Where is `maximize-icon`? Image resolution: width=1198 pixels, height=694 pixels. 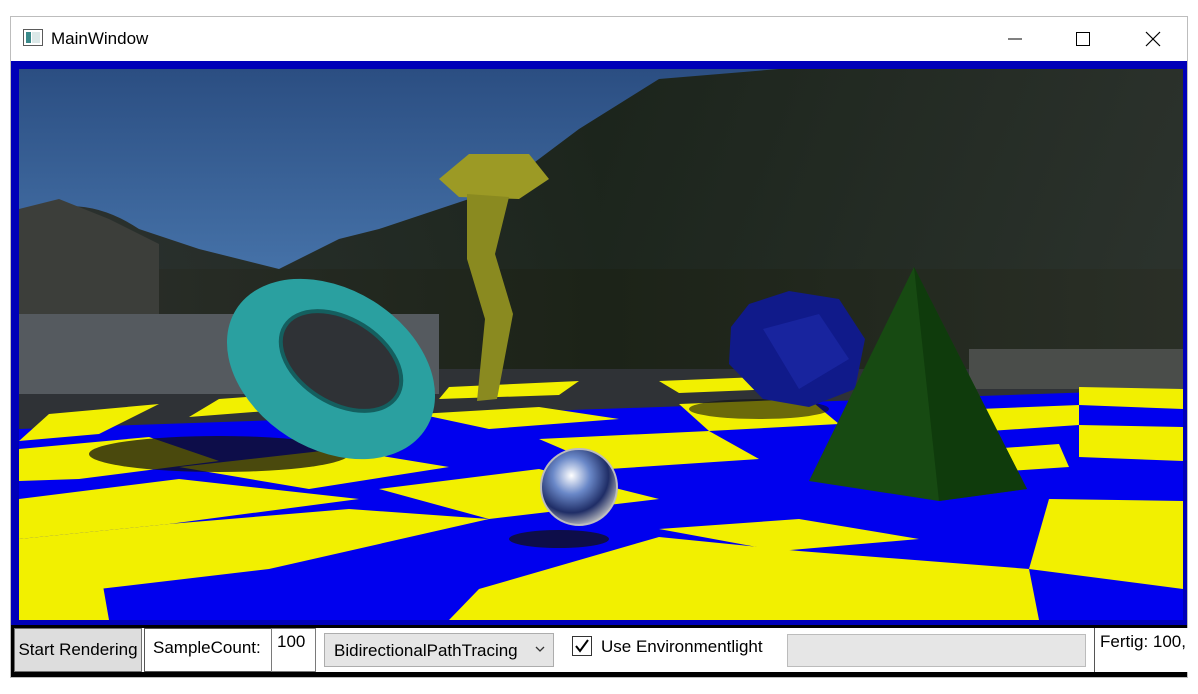
maximize-icon is located at coordinates (1083, 39).